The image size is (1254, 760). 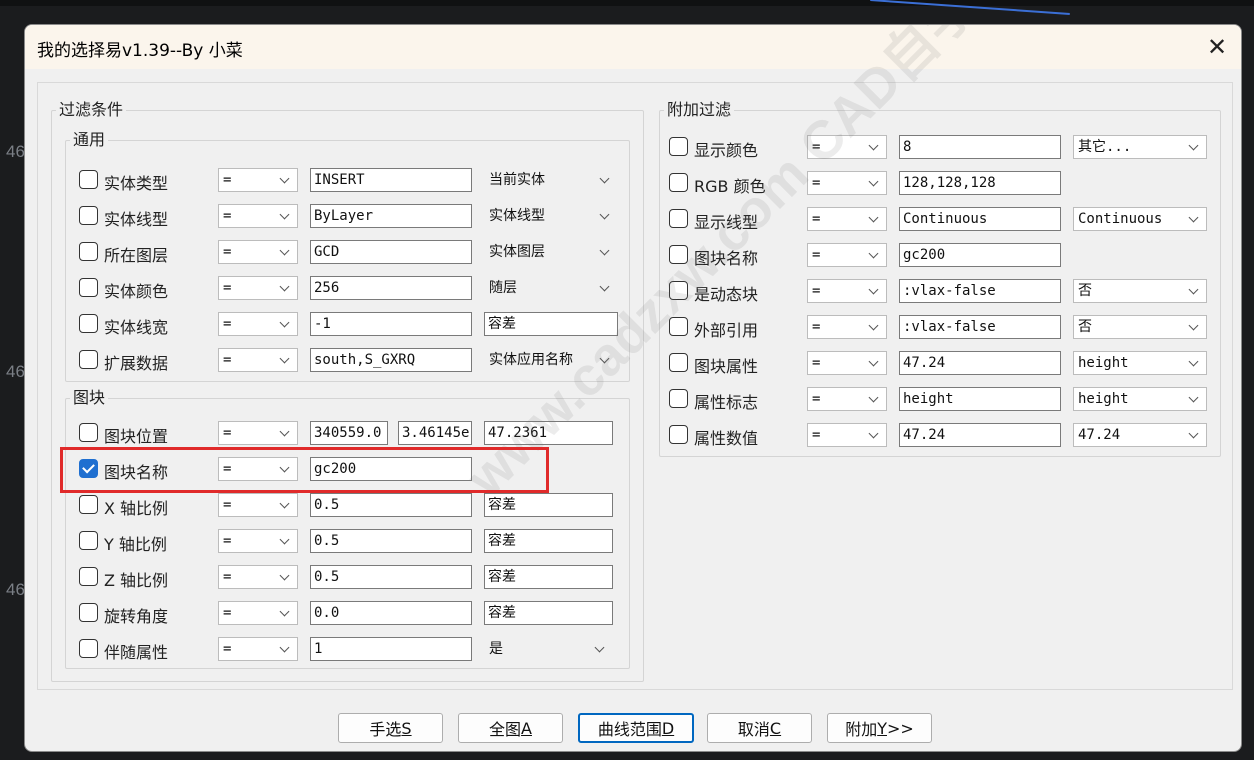 I want to click on additional-5-value-input: :vlax-false, so click(x=980, y=327).